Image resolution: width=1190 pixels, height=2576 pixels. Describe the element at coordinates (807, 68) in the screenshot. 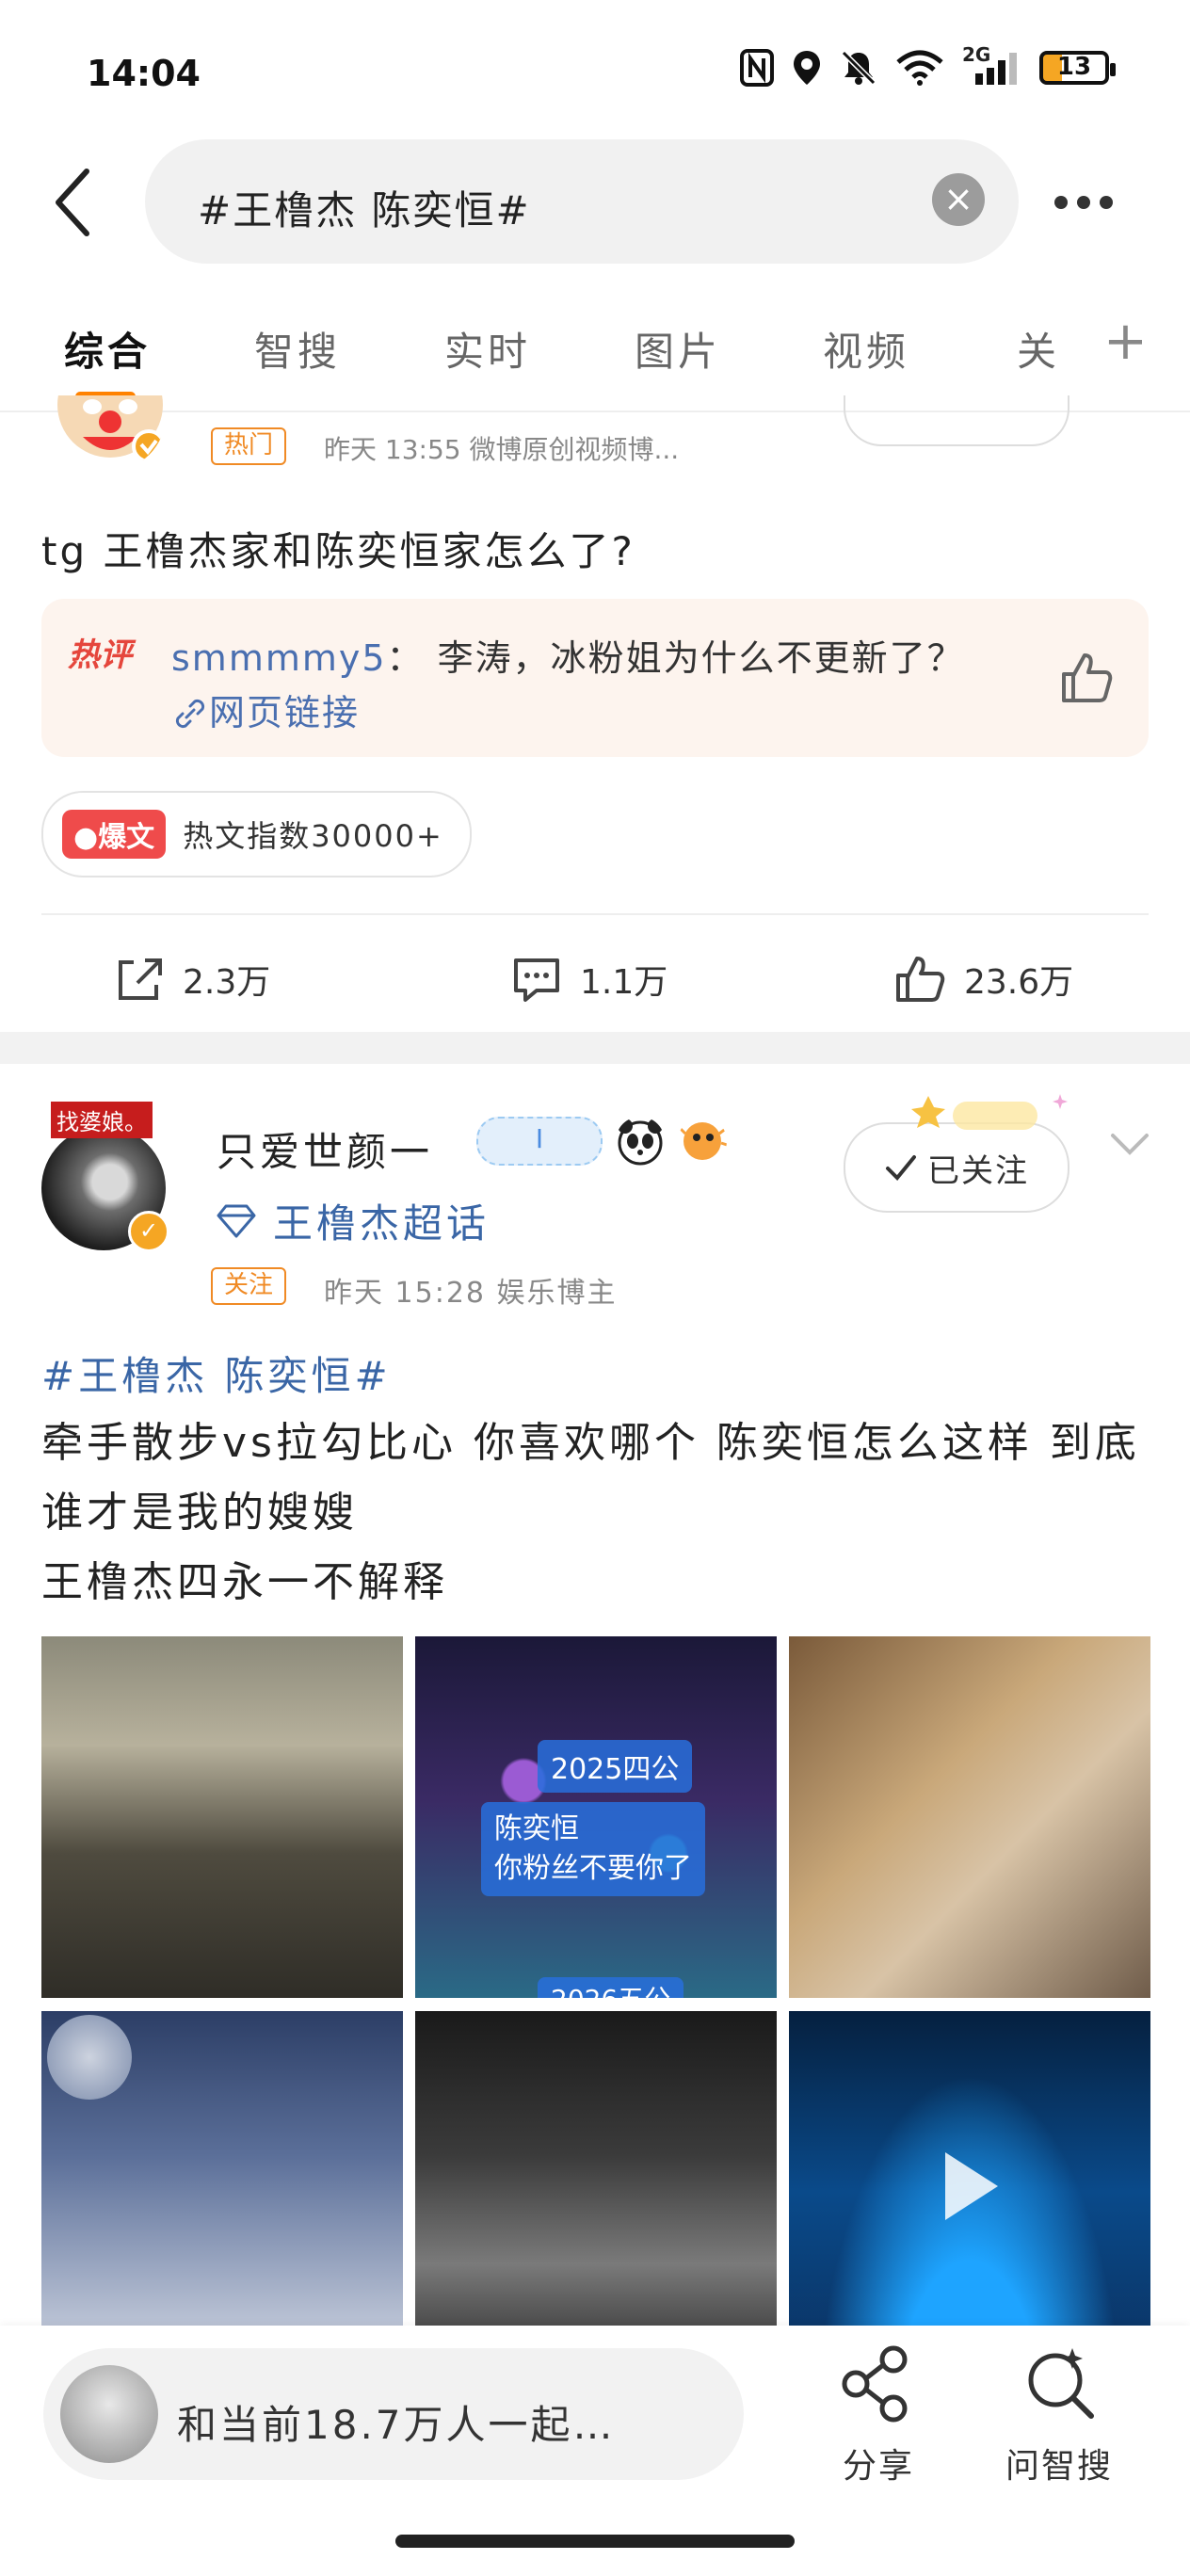

I see `location-icon` at that location.